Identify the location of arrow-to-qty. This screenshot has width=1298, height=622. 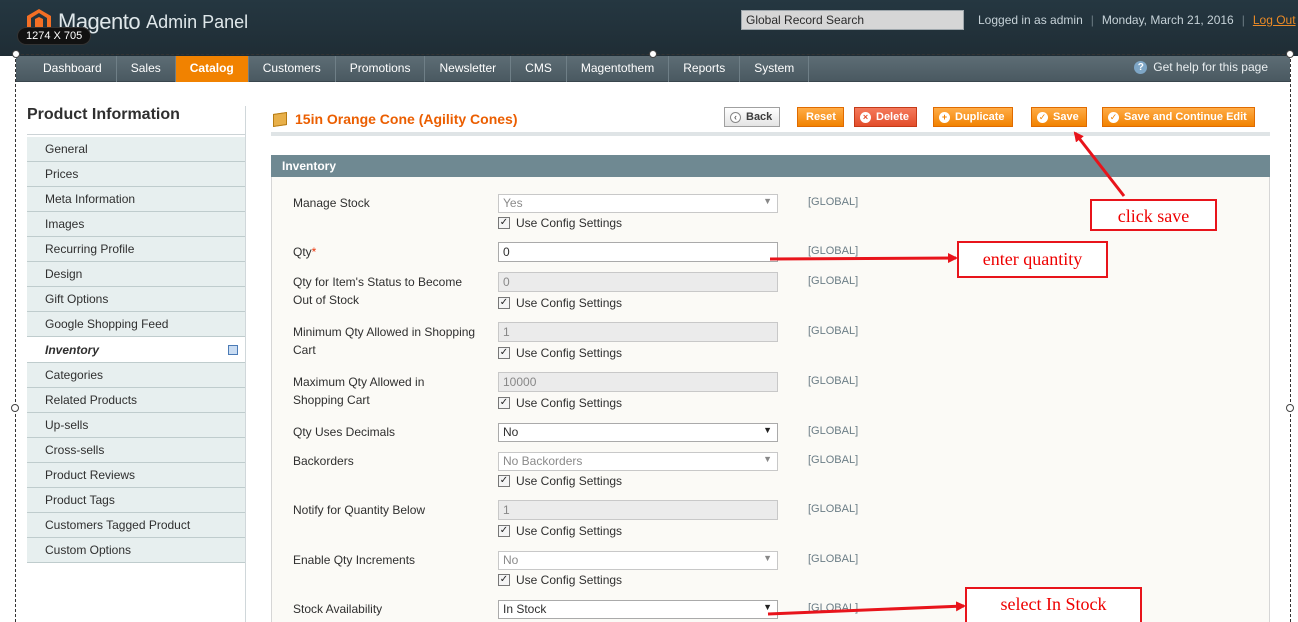
(863, 258).